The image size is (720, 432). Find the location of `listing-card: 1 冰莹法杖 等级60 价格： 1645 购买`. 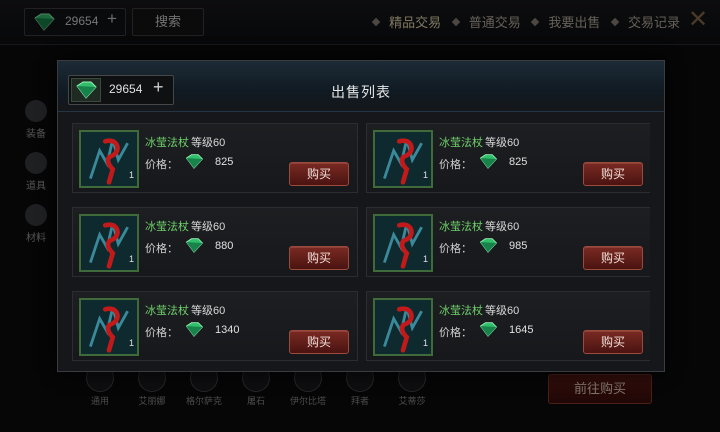

listing-card: 1 冰莹法杖 等级60 价格： 1645 购买 is located at coordinates (508, 326).